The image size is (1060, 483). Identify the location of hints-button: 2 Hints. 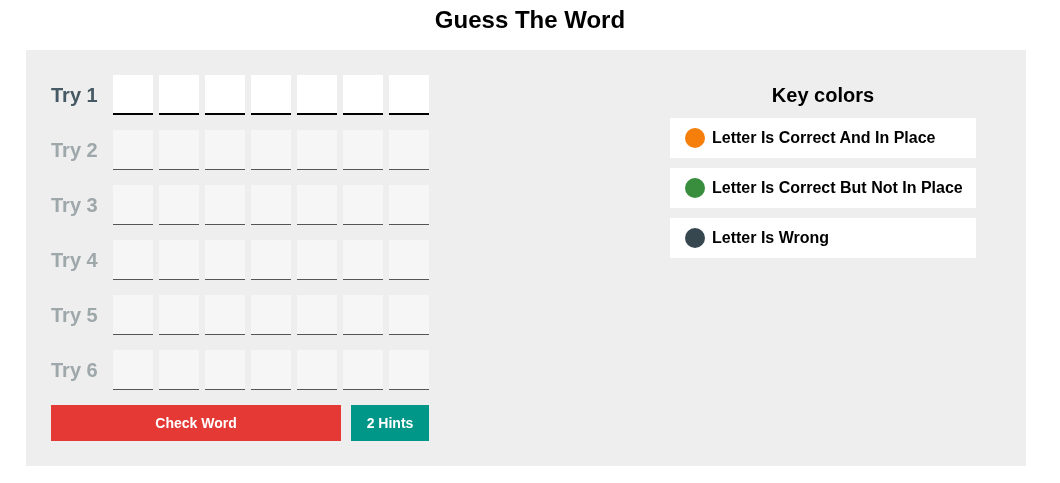
(390, 423).